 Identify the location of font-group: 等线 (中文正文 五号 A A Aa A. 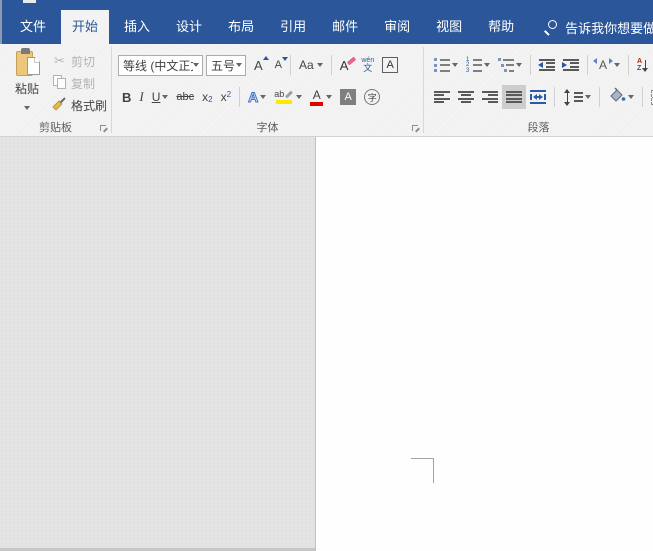
(267, 90).